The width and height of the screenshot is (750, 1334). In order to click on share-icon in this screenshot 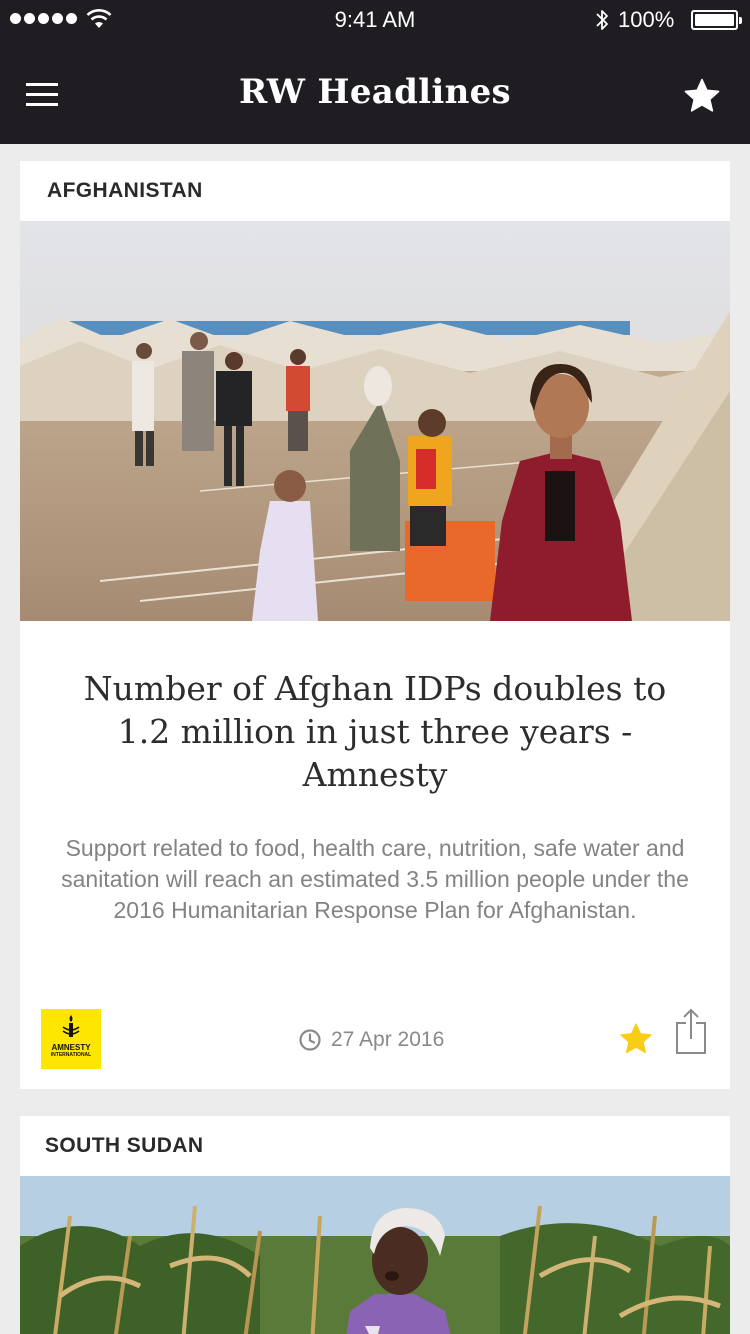, I will do `click(691, 1031)`.